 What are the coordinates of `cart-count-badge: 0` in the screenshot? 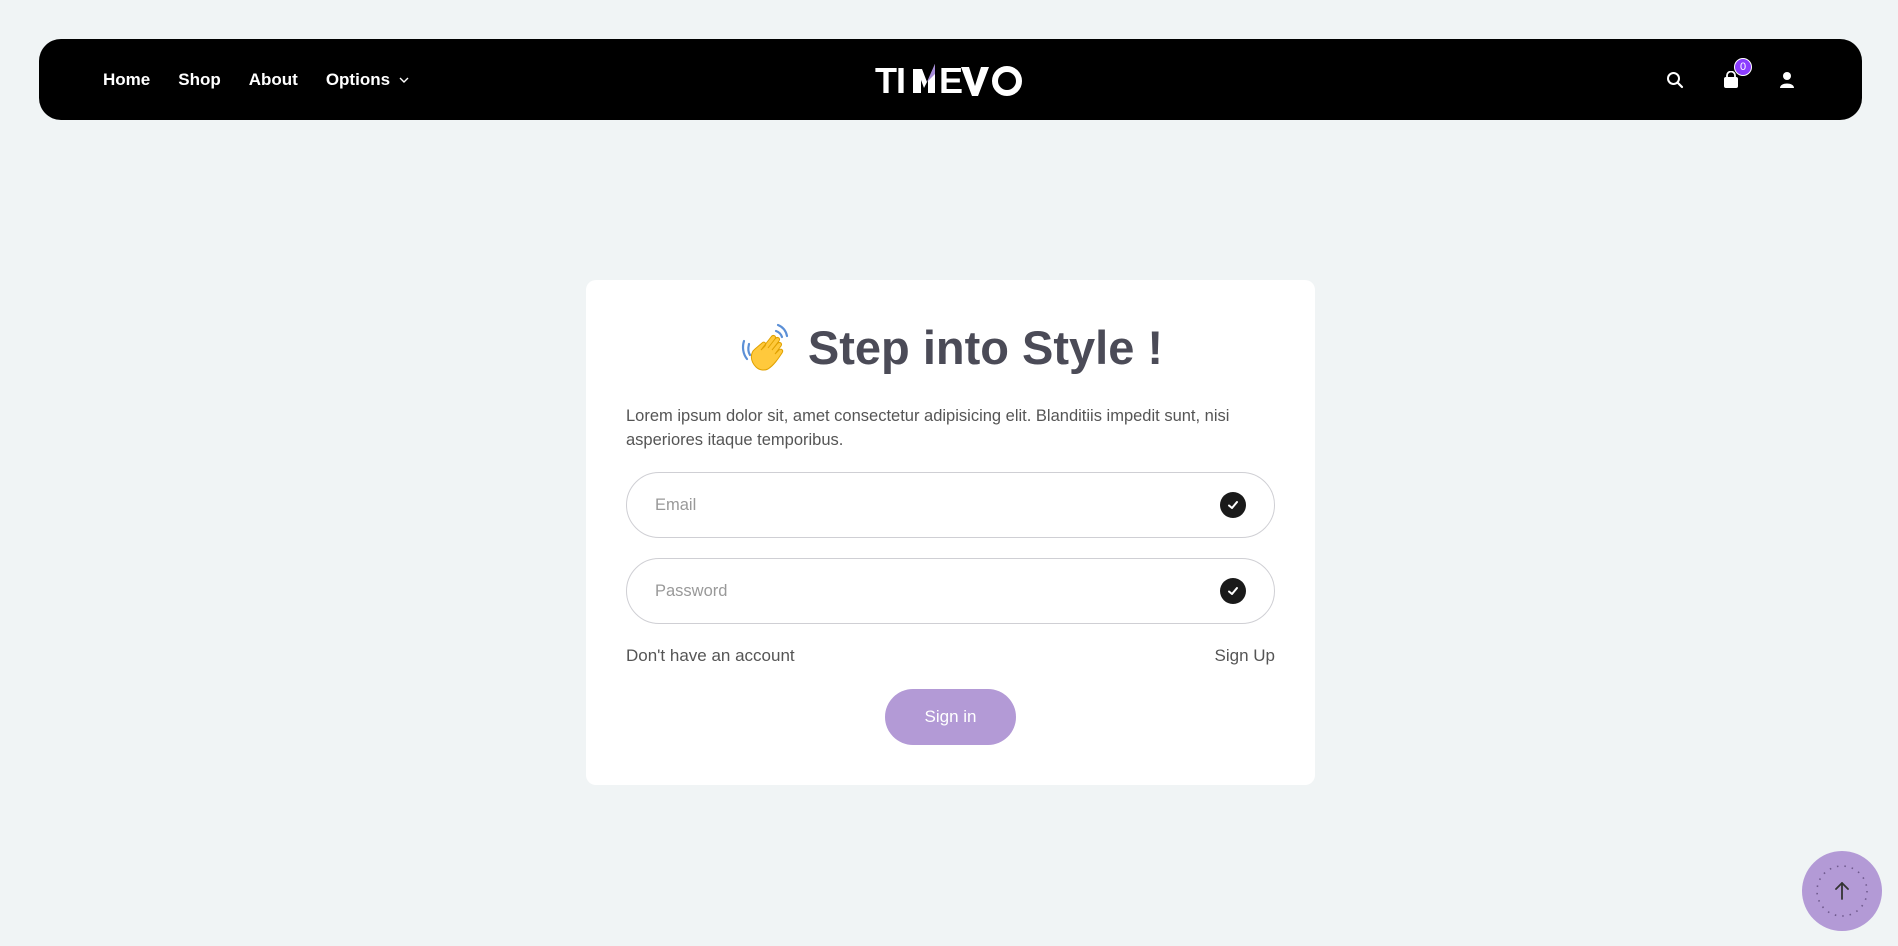 It's located at (1743, 66).